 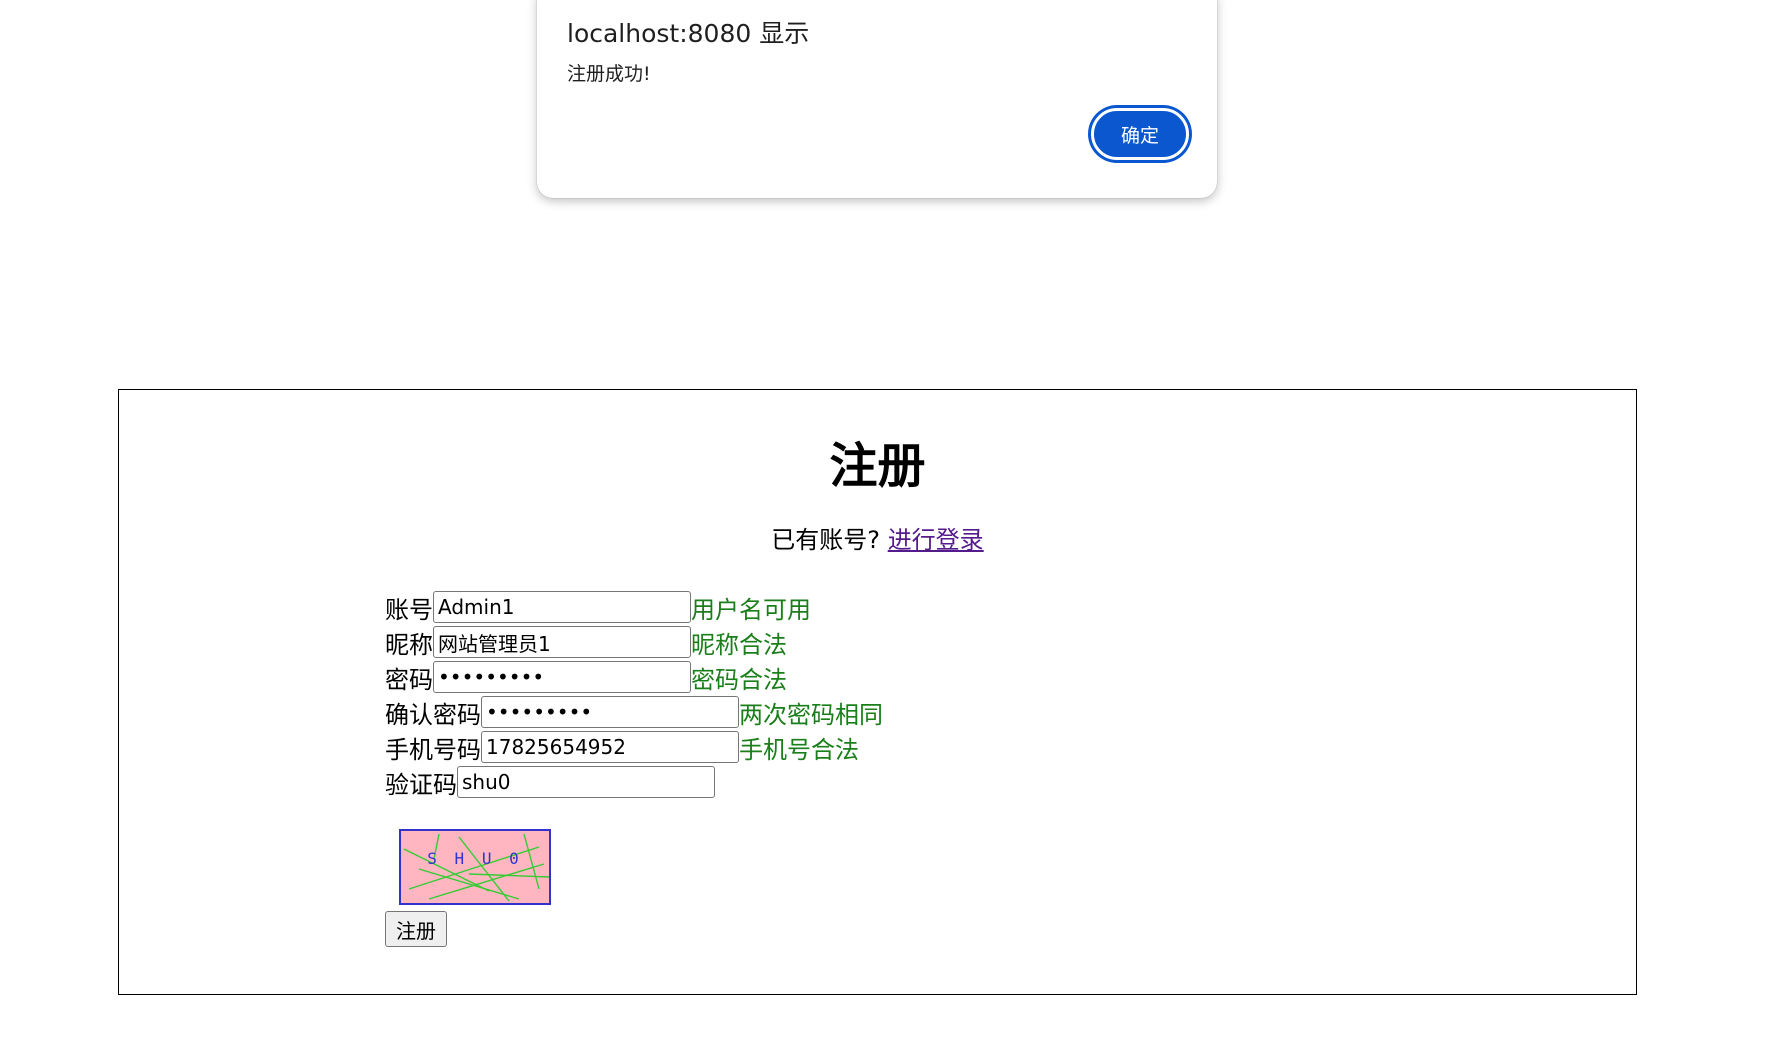 I want to click on account-hint: 用户名可用, so click(x=751, y=609).